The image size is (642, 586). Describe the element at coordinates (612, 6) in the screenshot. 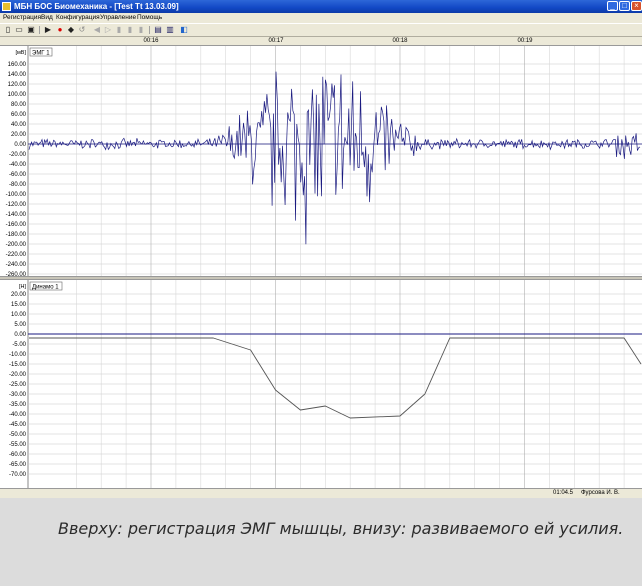

I see `minimize-button: _` at that location.